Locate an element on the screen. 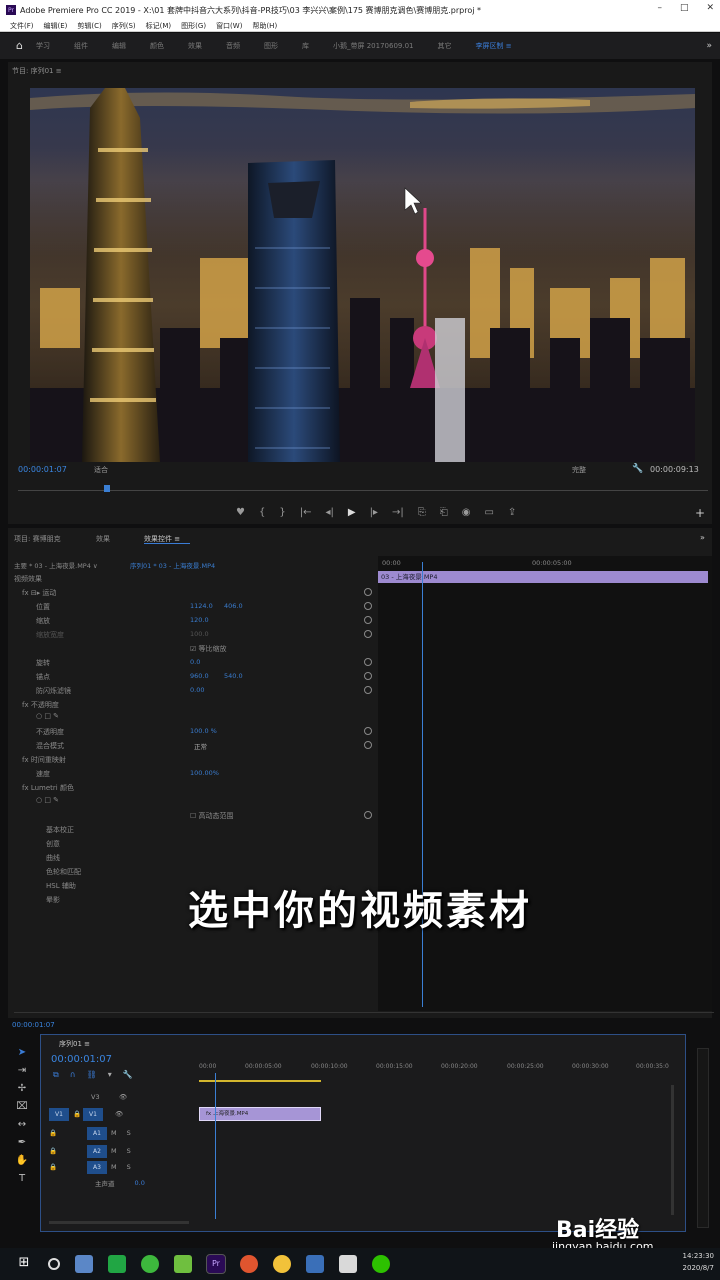 This screenshot has height=1280, width=720. zoom-fit-dropdown: 适合 is located at coordinates (101, 470).